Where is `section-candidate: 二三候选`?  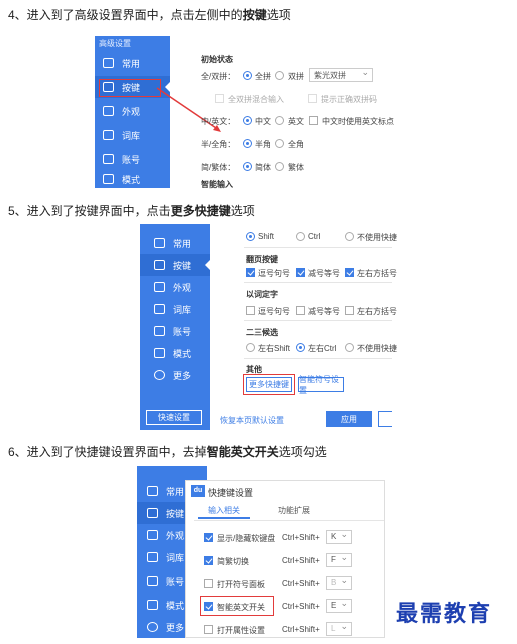 section-candidate: 二三候选 is located at coordinates (262, 332).